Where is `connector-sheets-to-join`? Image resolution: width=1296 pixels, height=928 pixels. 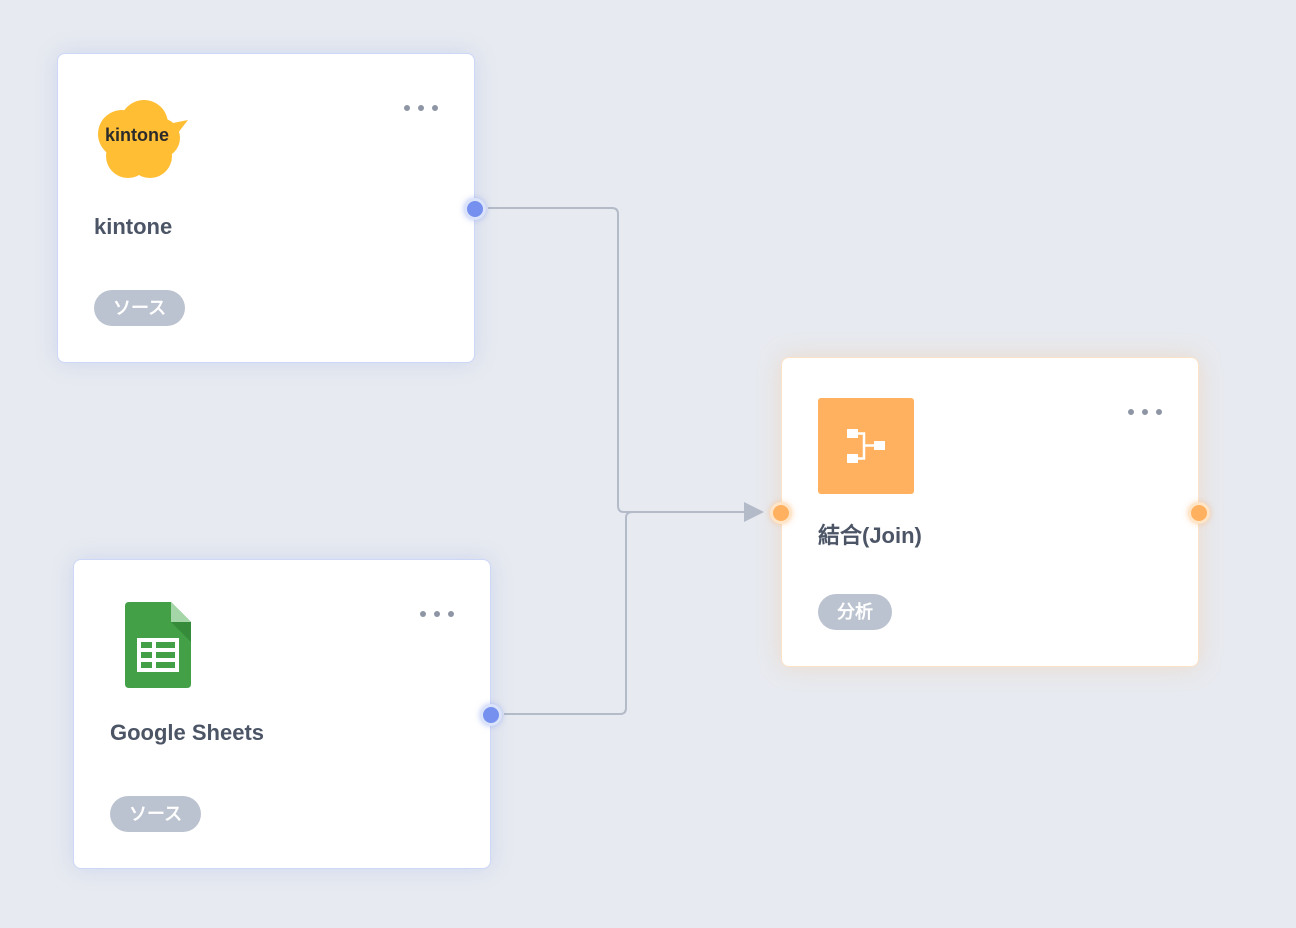
connector-sheets-to-join is located at coordinates (625, 613).